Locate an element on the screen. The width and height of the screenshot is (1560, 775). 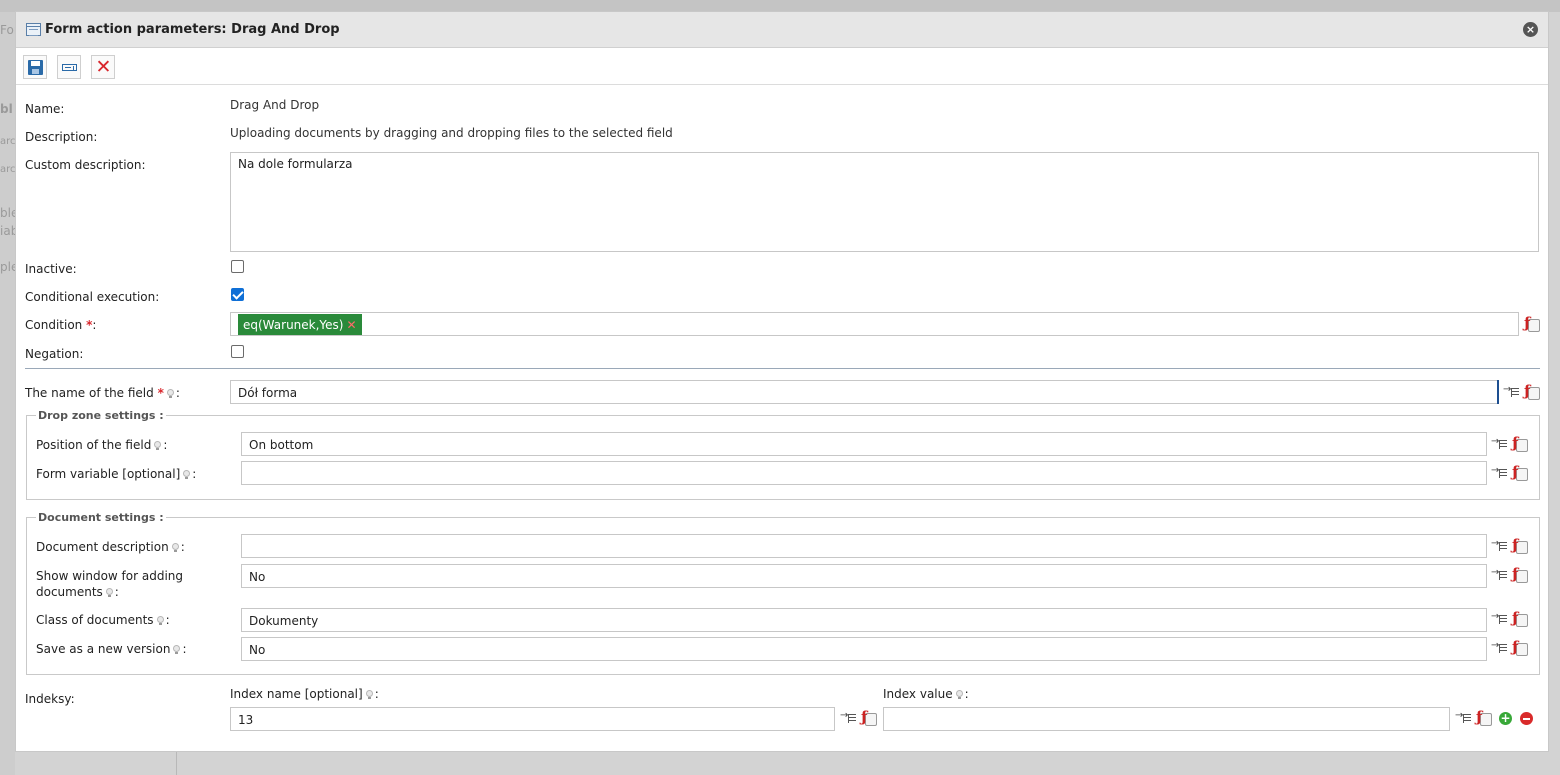
negation-checkbox is located at coordinates (237, 351).